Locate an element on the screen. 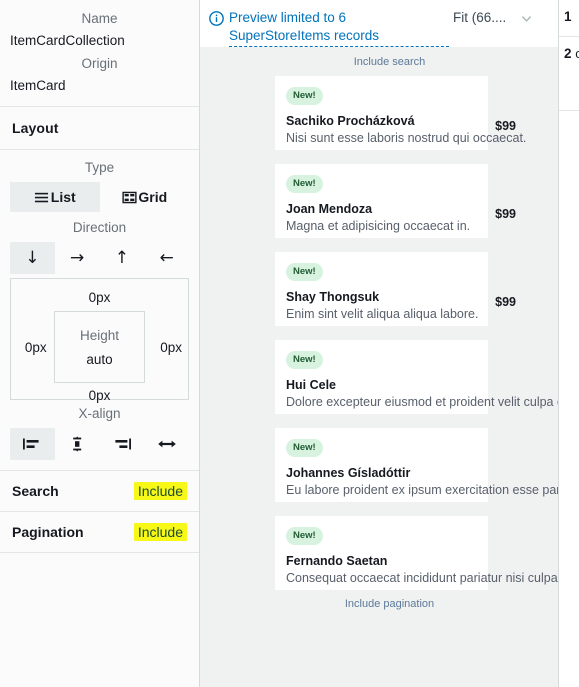 This screenshot has width=579, height=687. align-center-icon is located at coordinates (77, 444).